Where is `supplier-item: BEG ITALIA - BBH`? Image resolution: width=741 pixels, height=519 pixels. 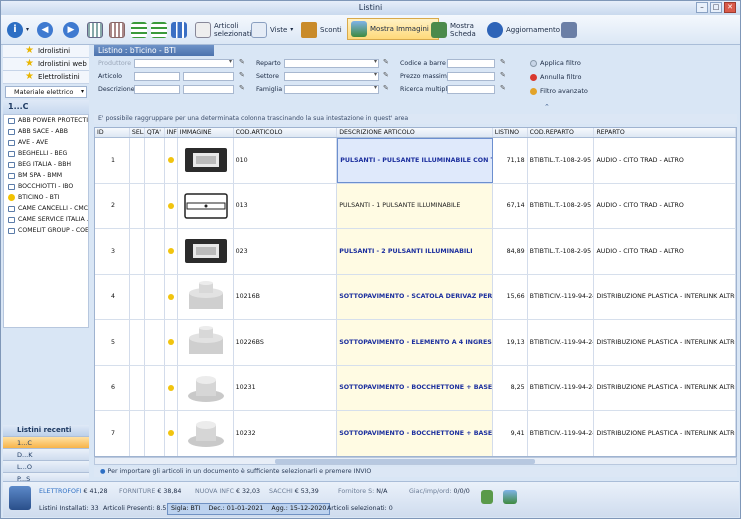
supplier-item: BEG ITALIA - BBH is located at coordinates (46, 164).